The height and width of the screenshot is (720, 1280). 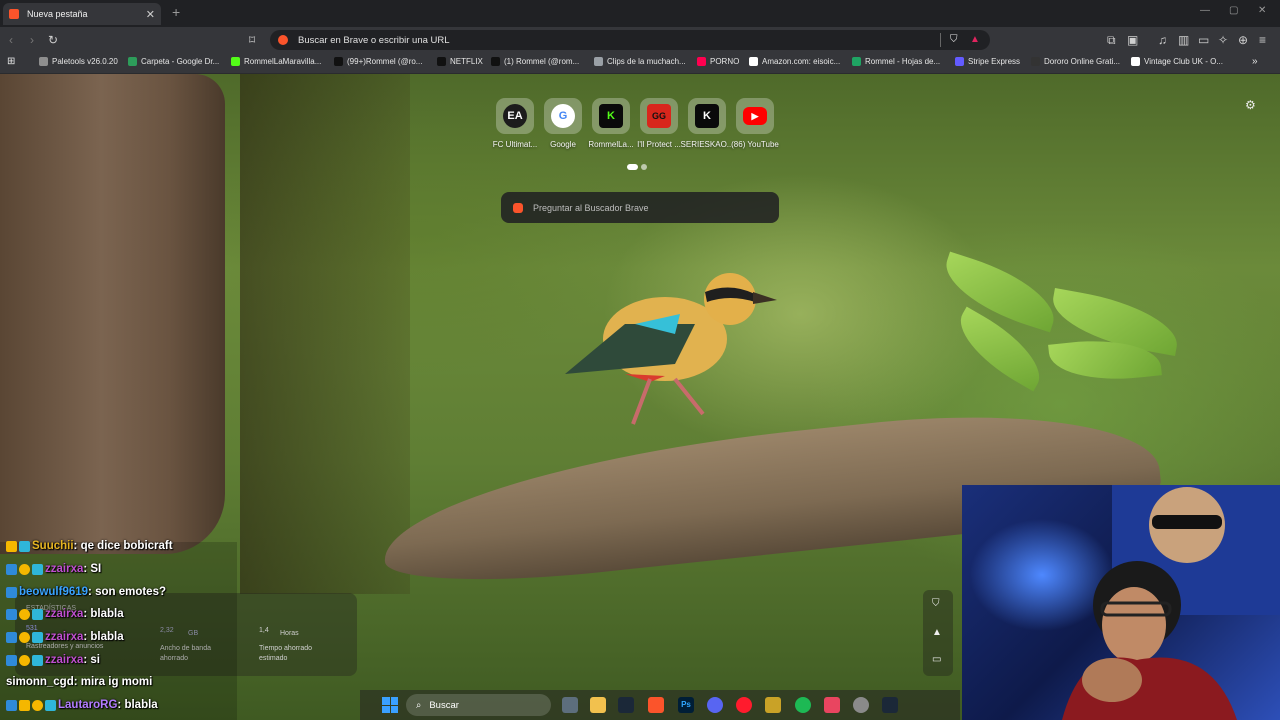 I want to click on bookmark-item: Stripe Express, so click(x=987, y=61).